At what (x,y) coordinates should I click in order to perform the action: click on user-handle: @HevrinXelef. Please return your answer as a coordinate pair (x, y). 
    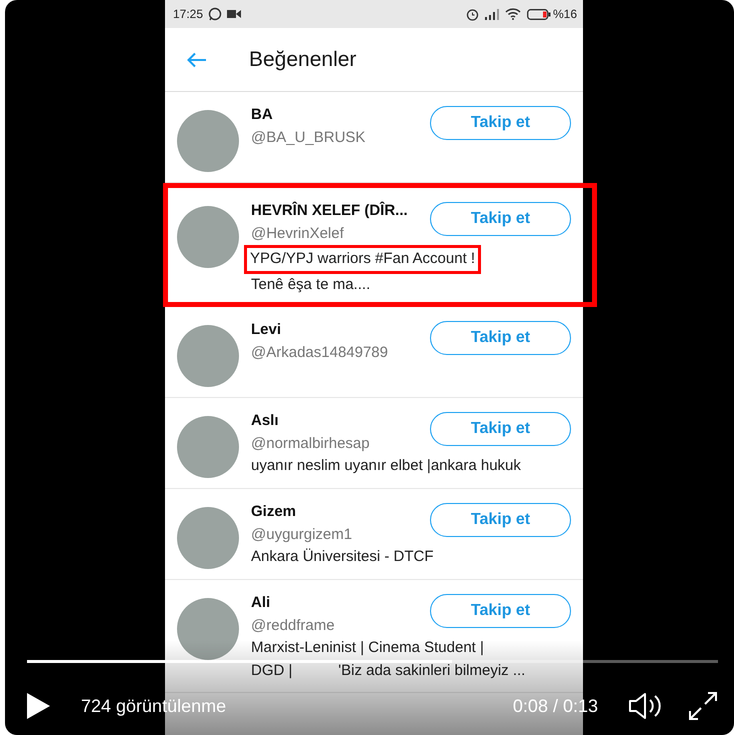
    Looking at the image, I should click on (298, 234).